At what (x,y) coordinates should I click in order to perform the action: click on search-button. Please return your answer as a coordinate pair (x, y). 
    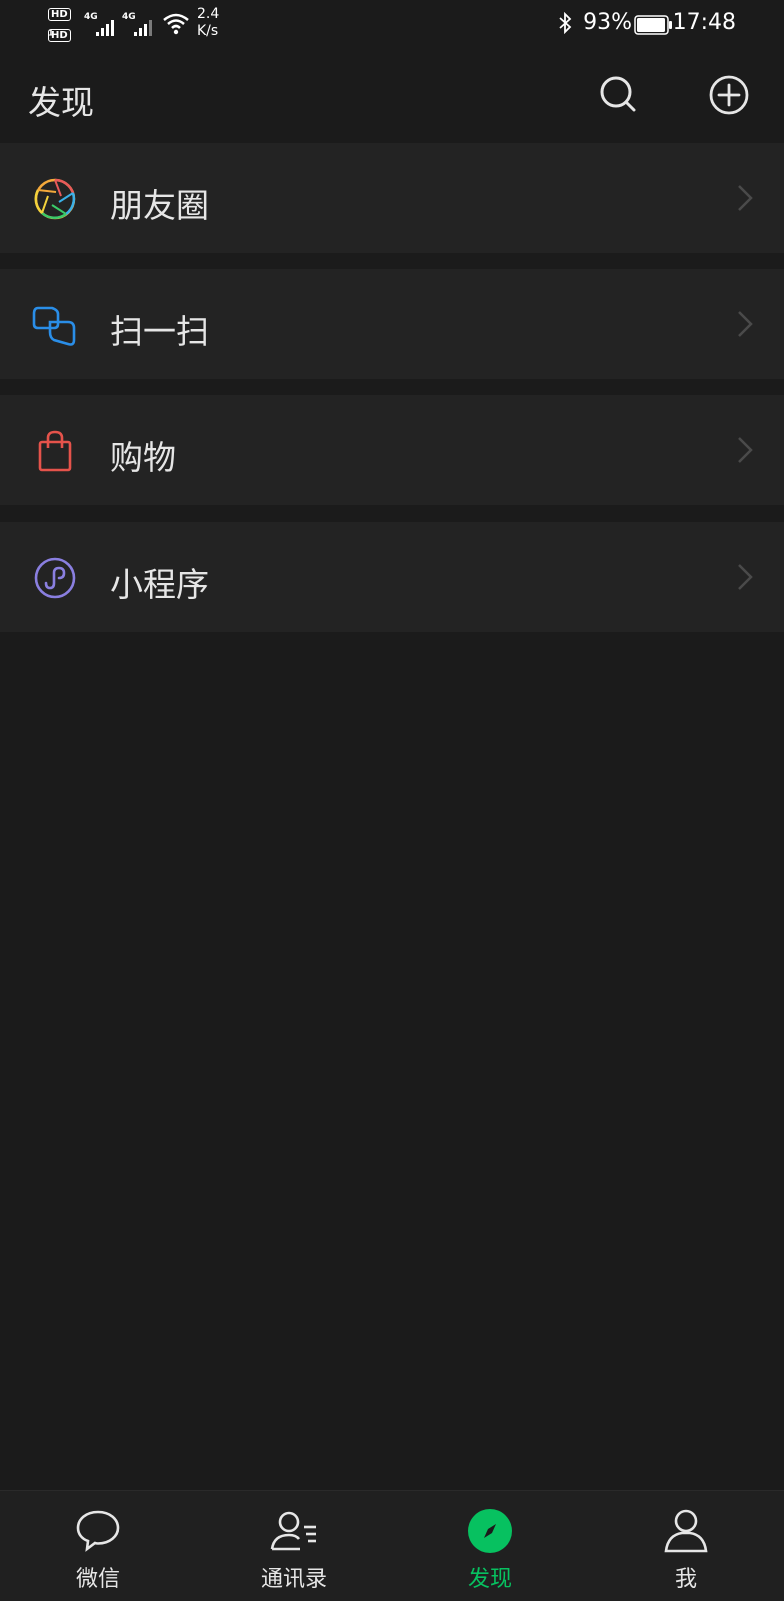
    Looking at the image, I should click on (619, 95).